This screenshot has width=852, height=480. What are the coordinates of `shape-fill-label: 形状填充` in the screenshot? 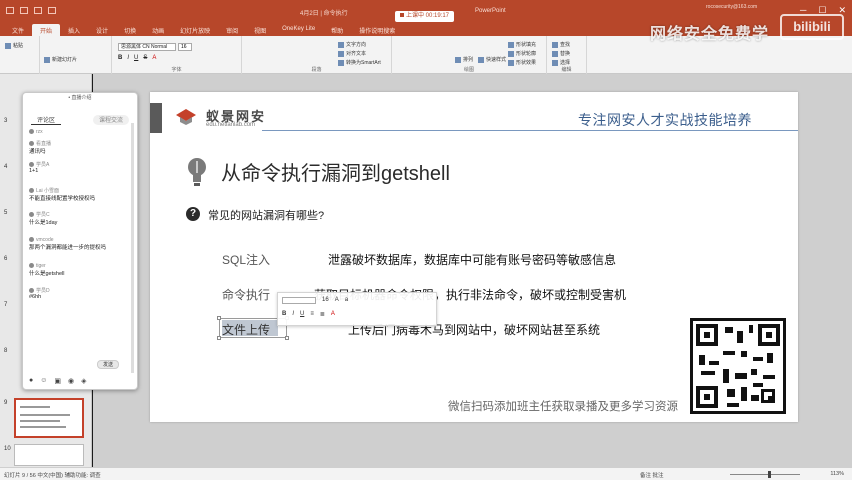 It's located at (526, 45).